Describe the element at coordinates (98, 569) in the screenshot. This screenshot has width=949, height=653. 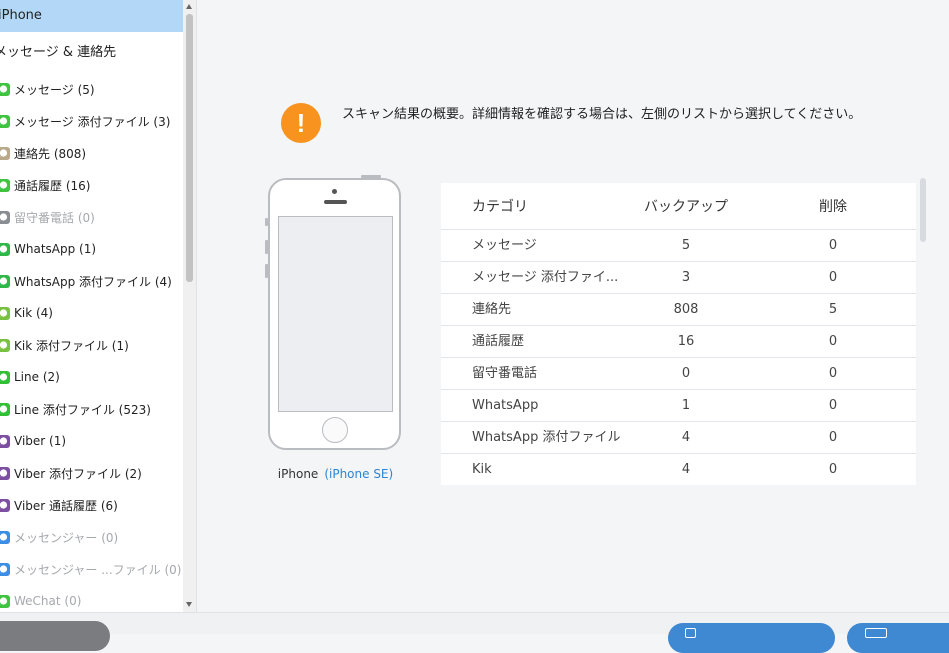
I see `sidebar-item-label: メッセンジャー ...ファイル (0)` at that location.